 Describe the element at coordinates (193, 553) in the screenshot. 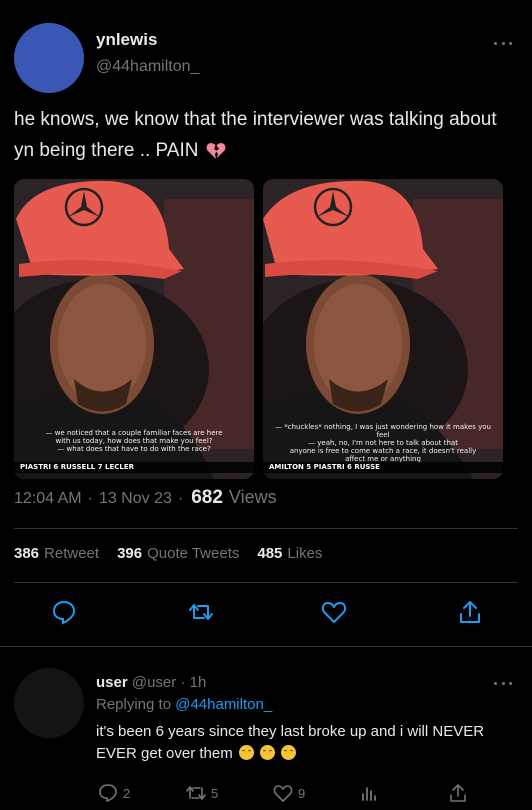

I see `quotes-label: Quote Tweets` at that location.